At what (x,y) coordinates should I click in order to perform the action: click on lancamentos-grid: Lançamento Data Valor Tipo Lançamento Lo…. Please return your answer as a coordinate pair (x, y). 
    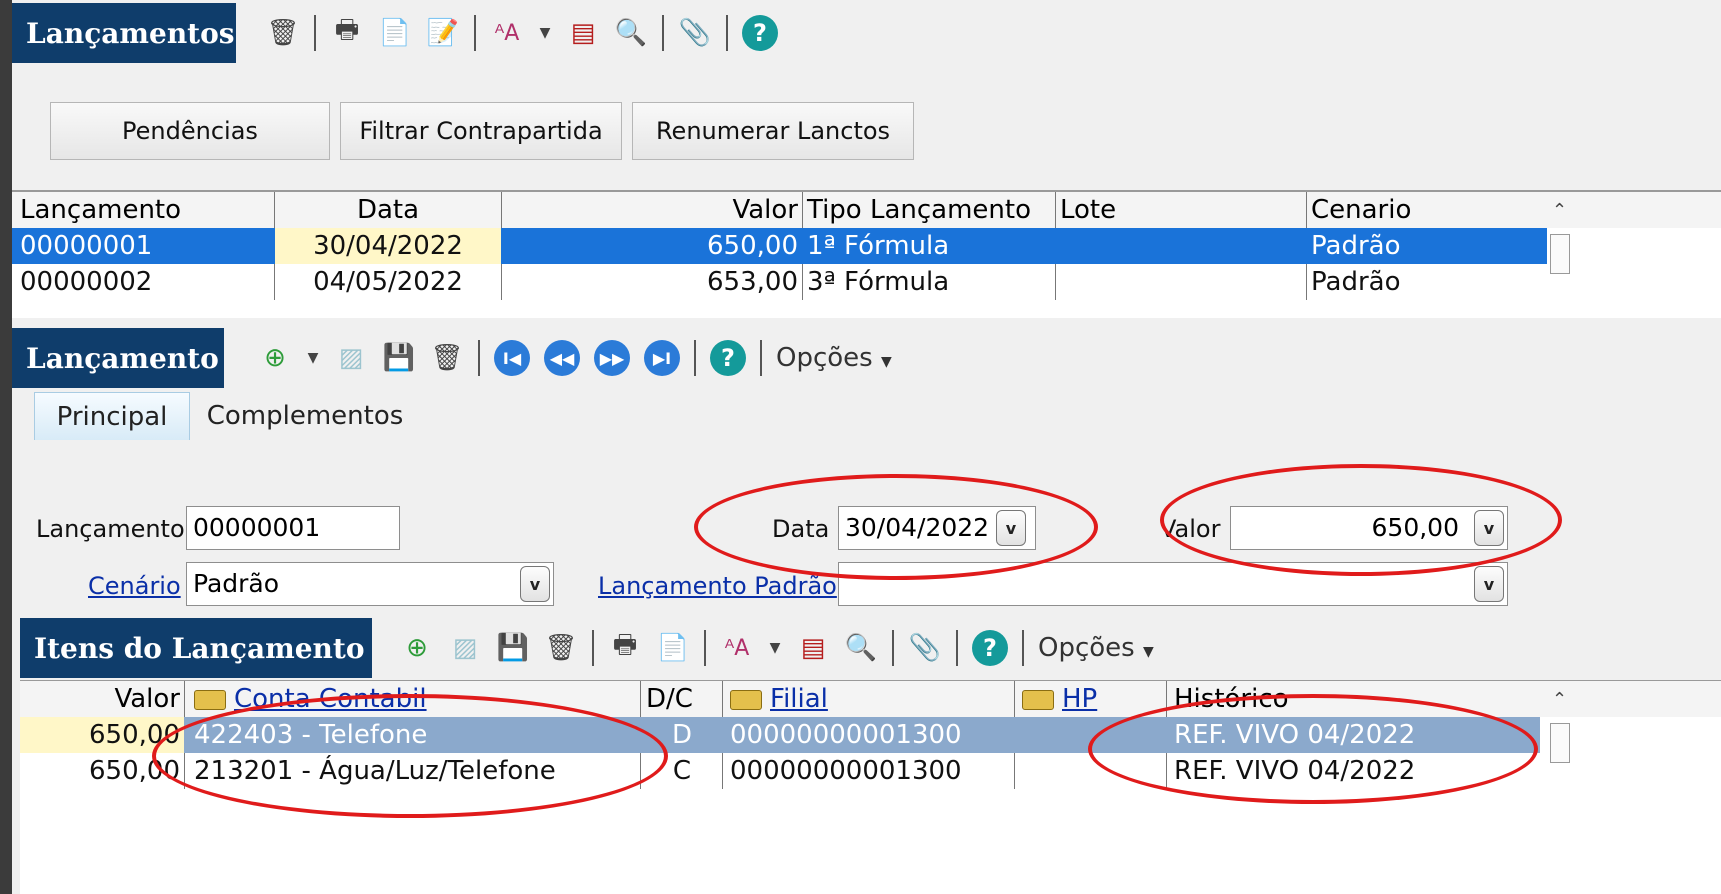
    Looking at the image, I should click on (866, 254).